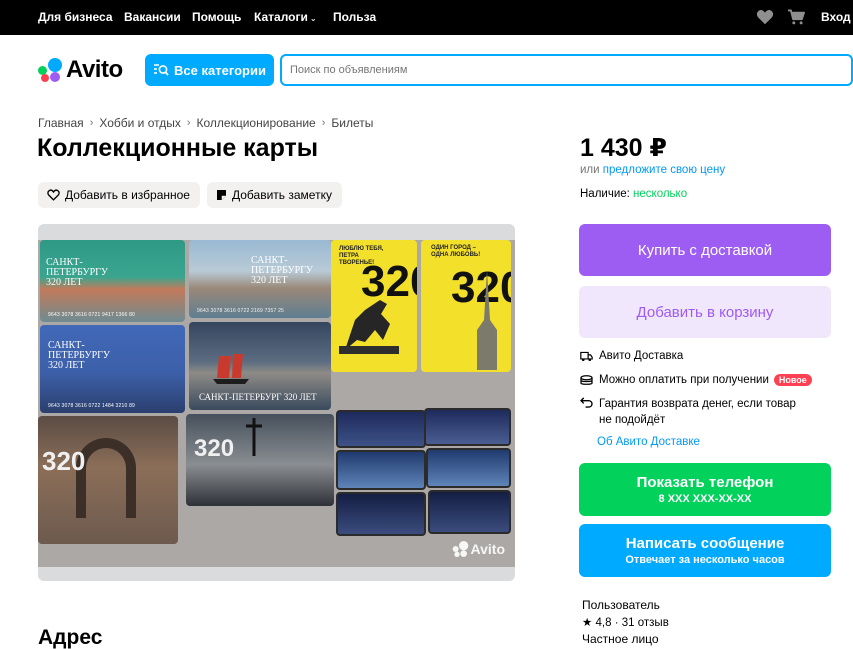  What do you see at coordinates (466, 306) in the screenshot?
I see `card-yellow-spire: ОДИН ГОРОД – ОДНА ЛЮБОВЬ! 320` at bounding box center [466, 306].